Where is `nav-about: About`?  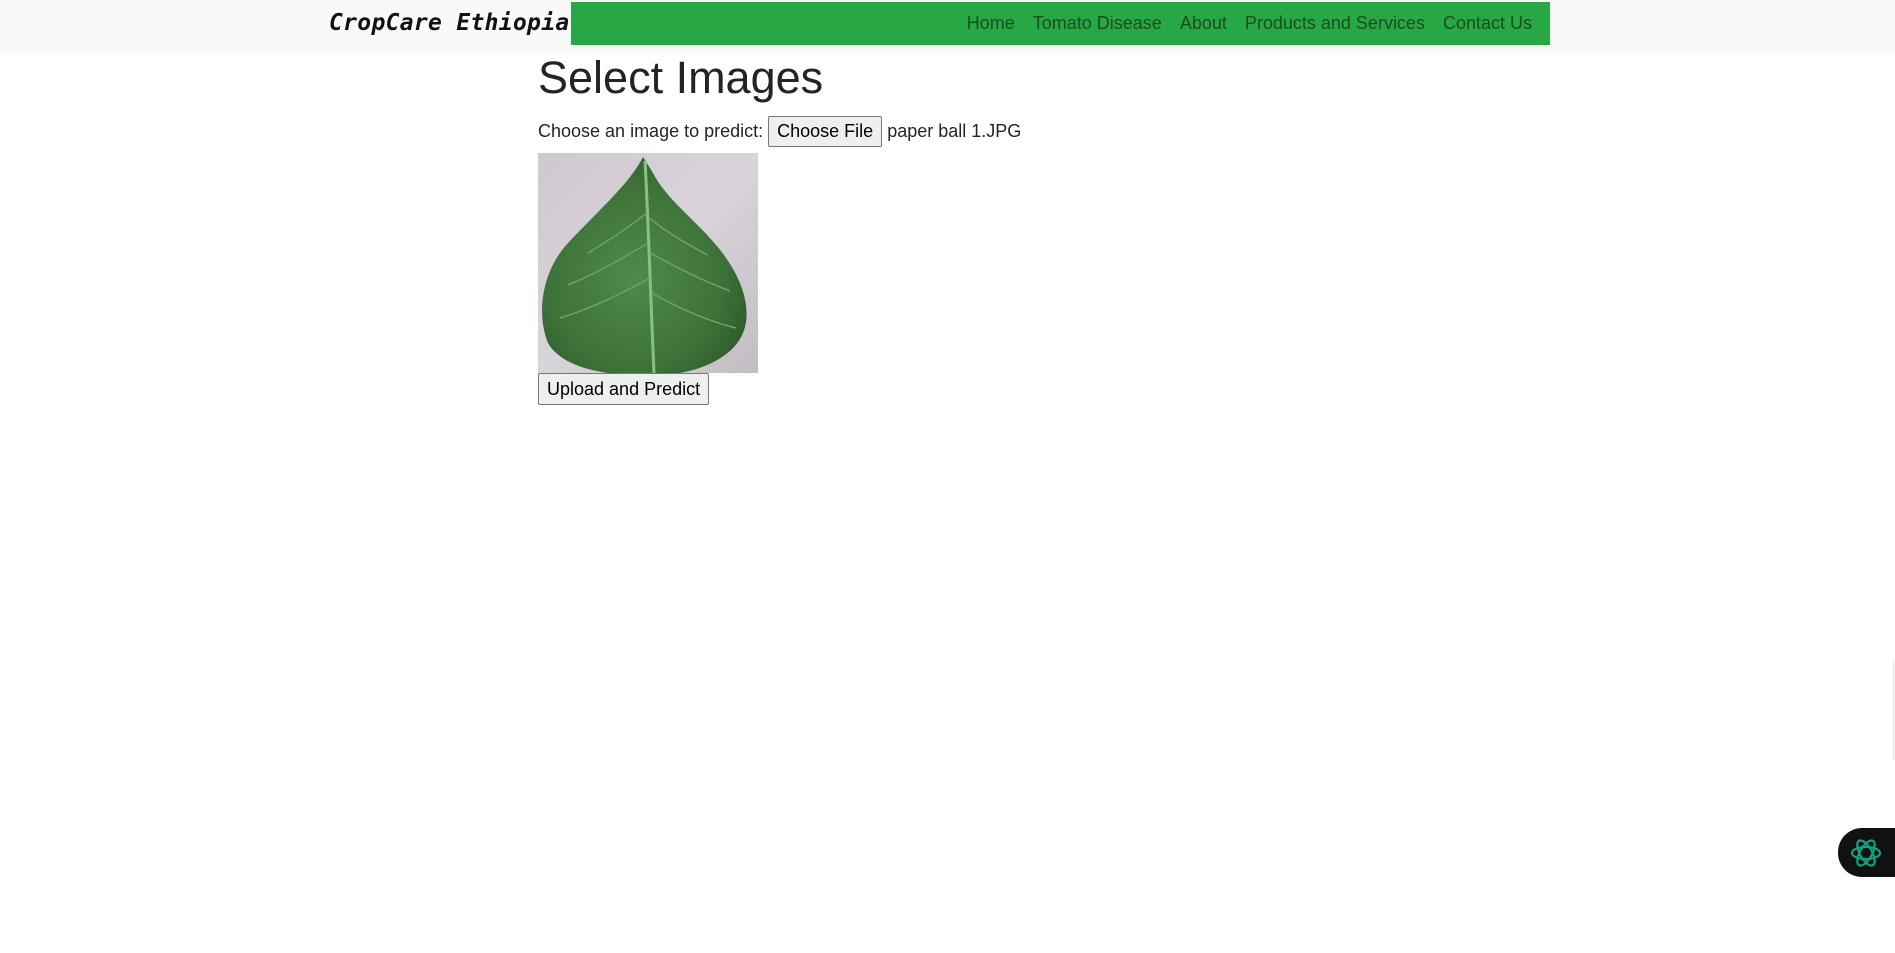 nav-about: About is located at coordinates (1203, 23).